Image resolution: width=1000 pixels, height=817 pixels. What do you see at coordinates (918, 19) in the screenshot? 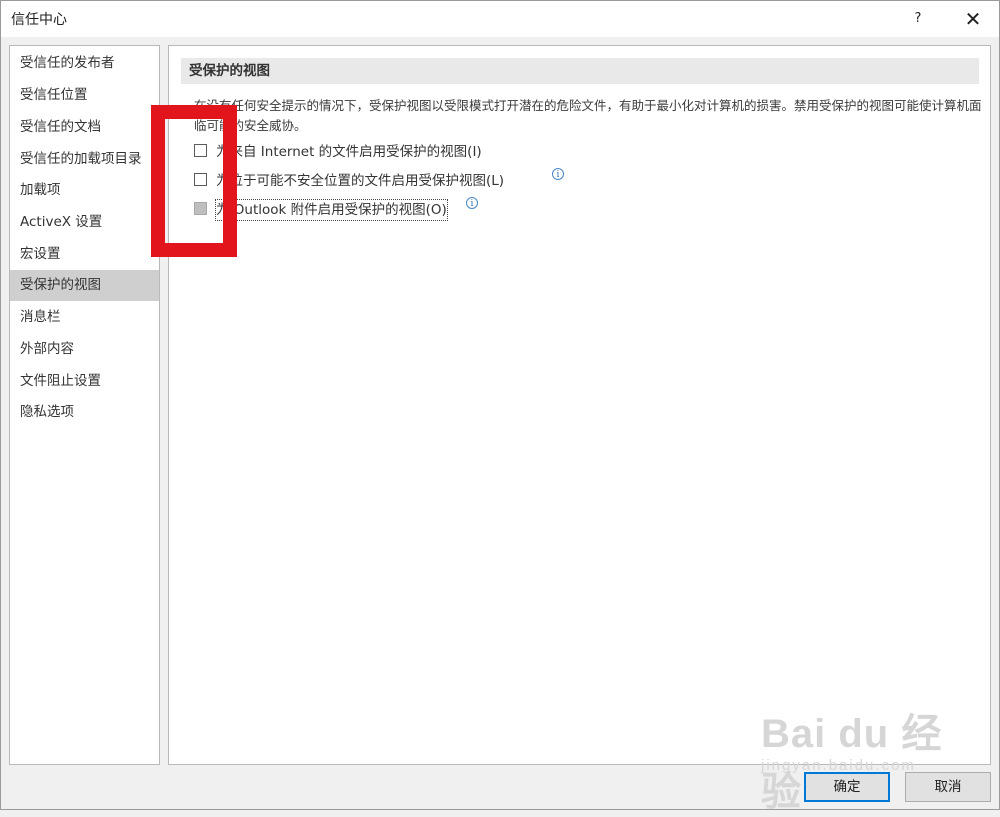
I see `help-button: ?` at bounding box center [918, 19].